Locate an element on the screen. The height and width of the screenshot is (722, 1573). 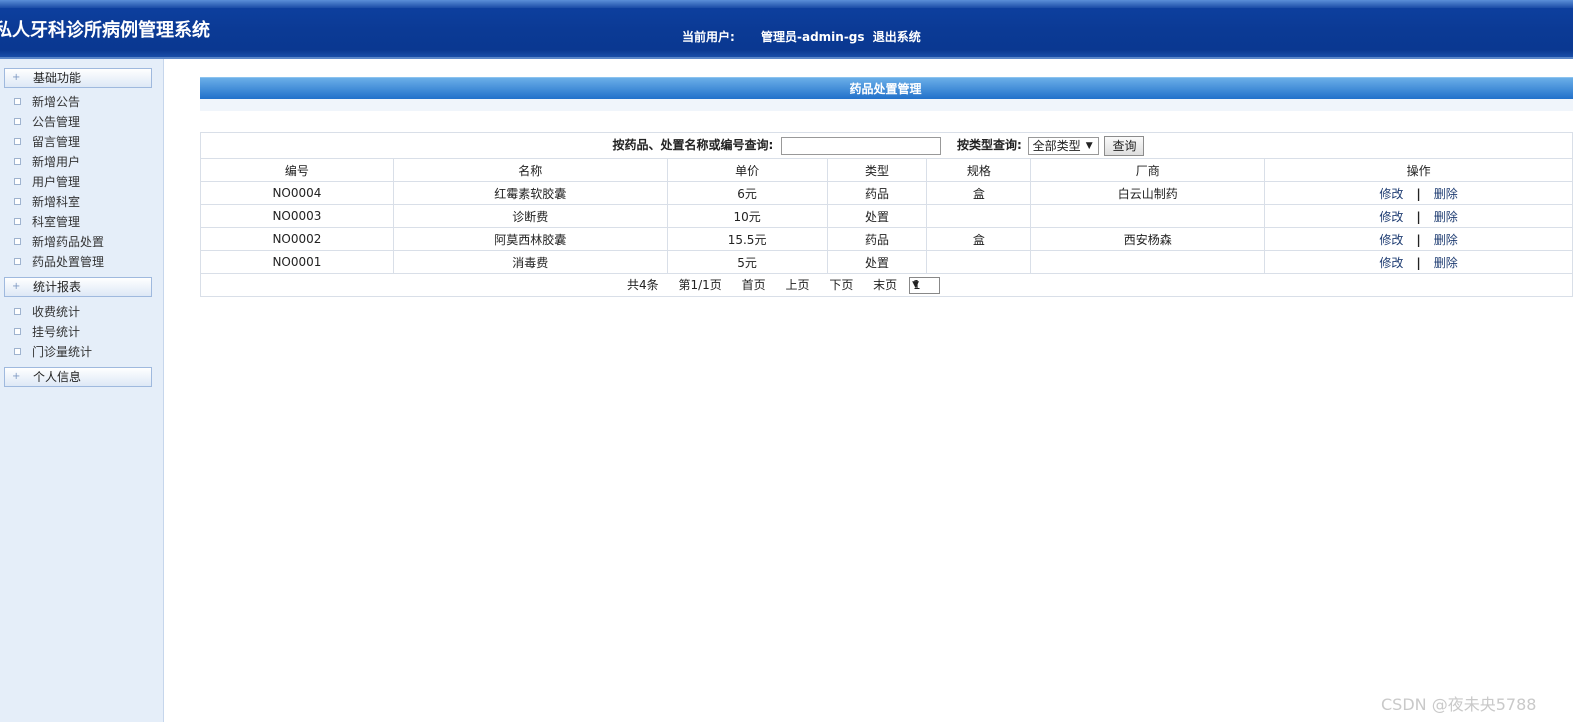
first-page-link: 首页 is located at coordinates (754, 285).